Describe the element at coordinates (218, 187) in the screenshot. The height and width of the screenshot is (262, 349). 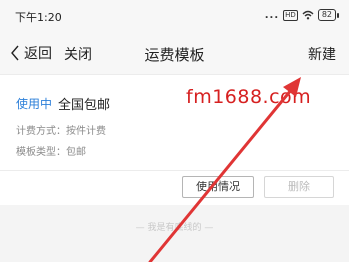
I see `usage-button: 使用情况` at that location.